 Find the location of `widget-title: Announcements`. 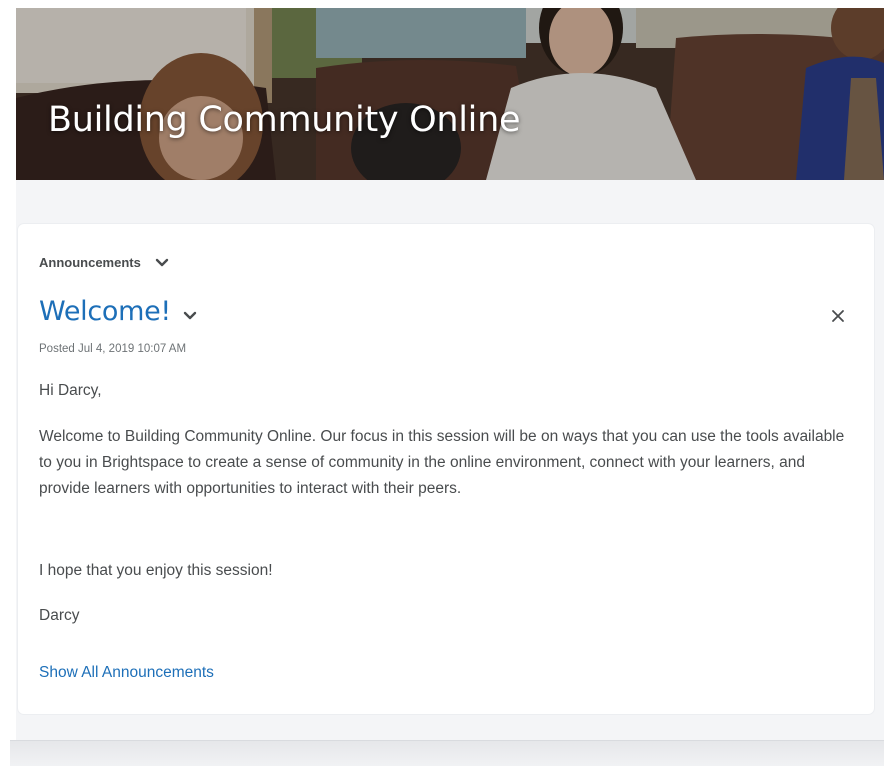

widget-title: Announcements is located at coordinates (90, 262).